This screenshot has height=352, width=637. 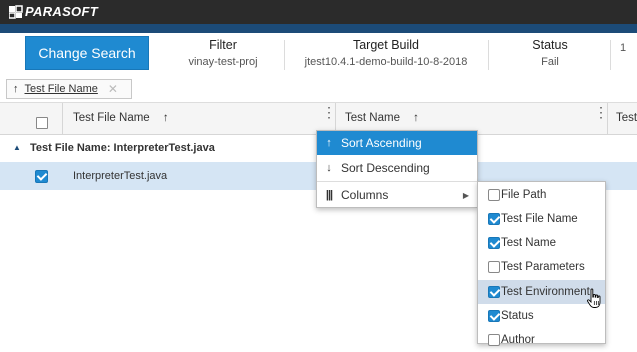 I want to click on header-target-build-title: Target Build, so click(x=385, y=45).